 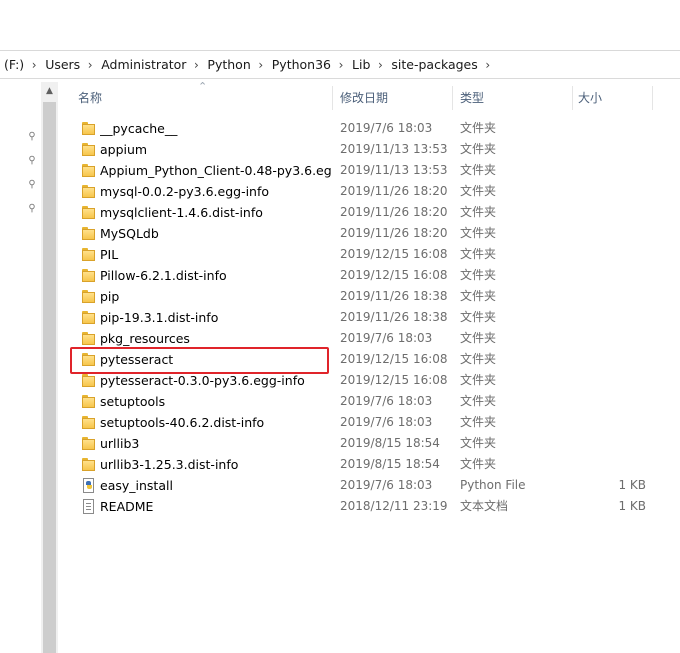 I want to click on file-row: pip-19.3.1.dist-info 2019/11/26 18:38 文件夹, so click(x=369, y=317).